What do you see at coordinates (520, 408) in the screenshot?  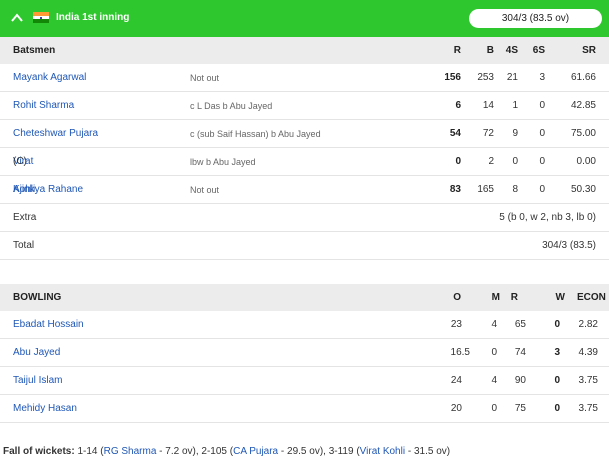 I see `bowl-runs: 75` at bounding box center [520, 408].